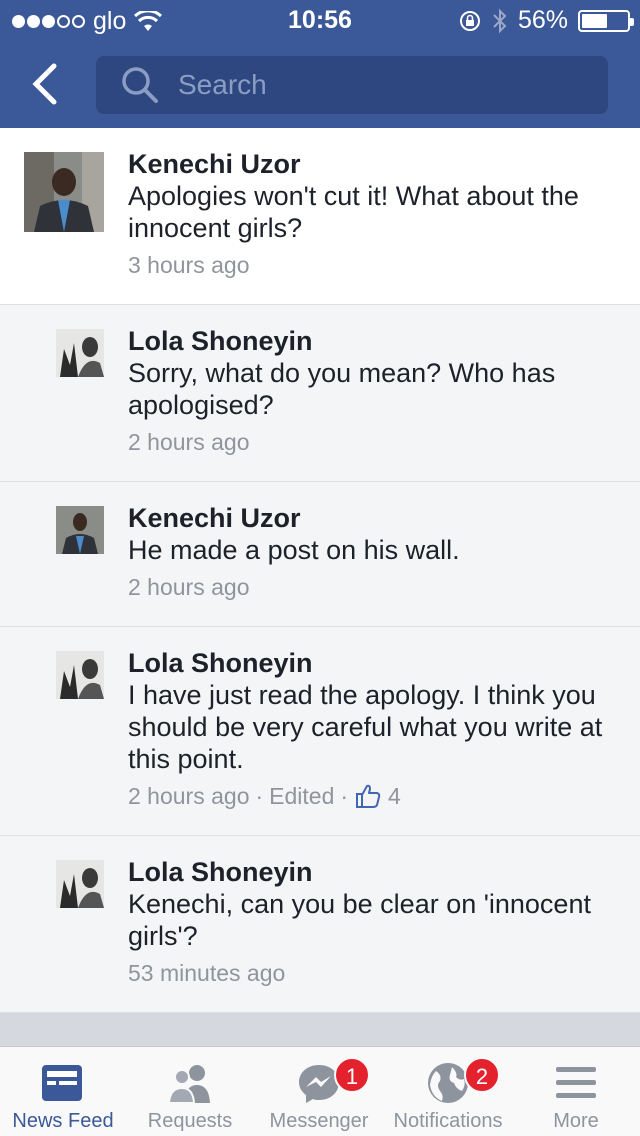 This screenshot has height=1136, width=640. I want to click on edited-label: Edited, so click(301, 796).